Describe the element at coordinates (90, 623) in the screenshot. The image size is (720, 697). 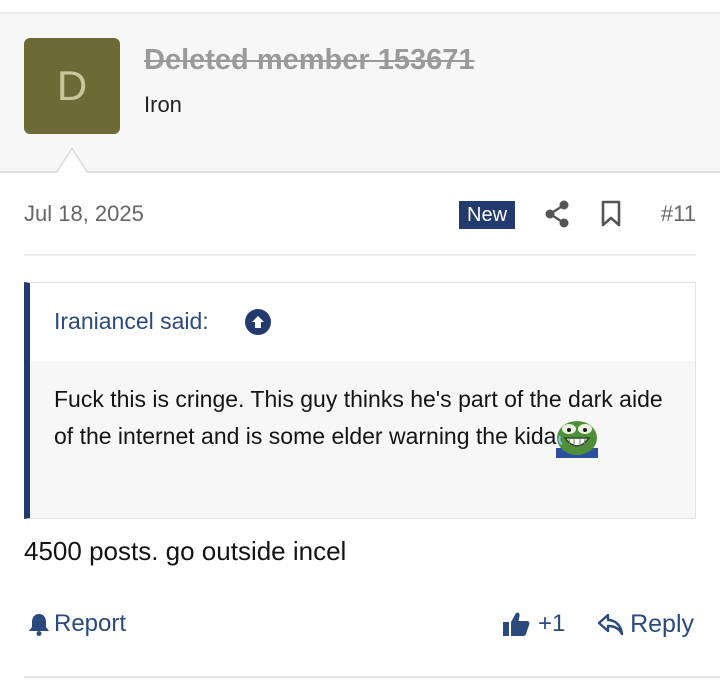
I see `report-label: Report` at that location.